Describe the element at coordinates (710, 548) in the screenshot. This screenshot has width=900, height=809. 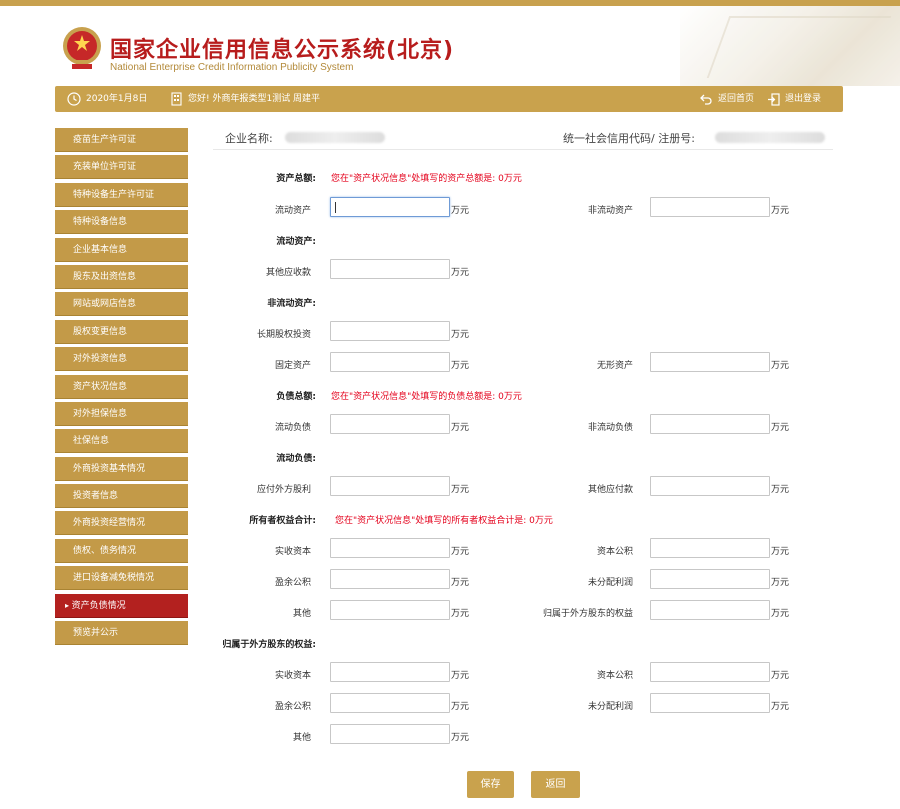
I see `input-capital-reserve` at that location.